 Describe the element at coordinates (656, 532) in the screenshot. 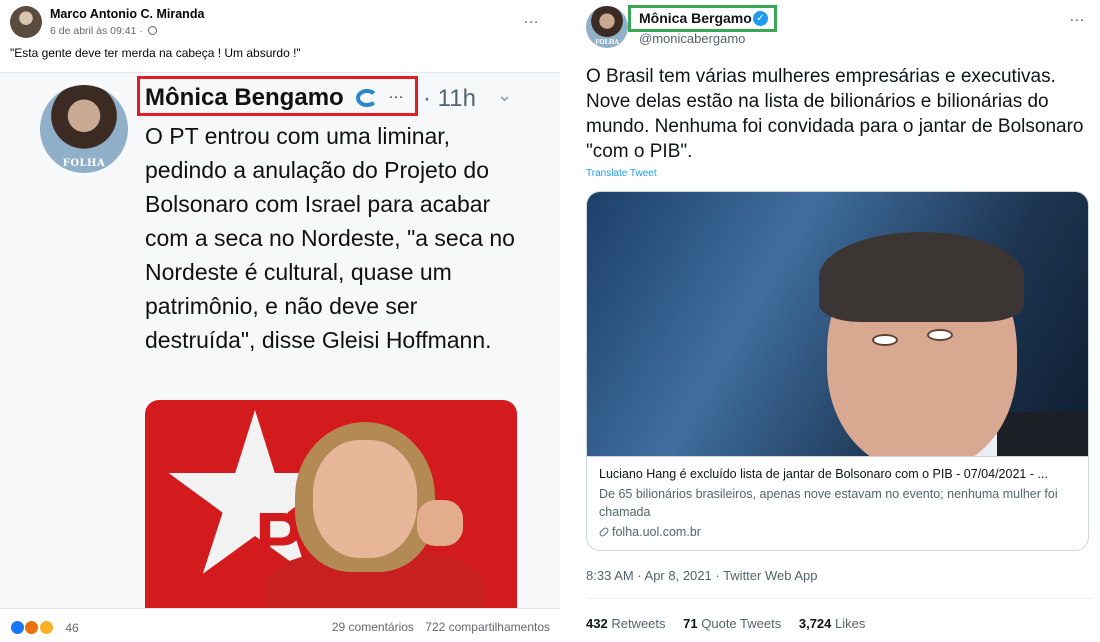

I see `card-domain-text: folha.uol.com.br` at that location.